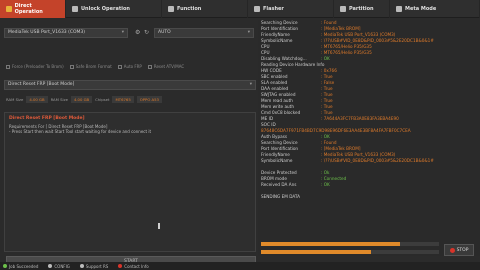 Image resolution: width=480 pixels, height=270 pixels. Describe the element at coordinates (105, 9) in the screenshot. I see `tab-label: Unlock Operation` at that location.